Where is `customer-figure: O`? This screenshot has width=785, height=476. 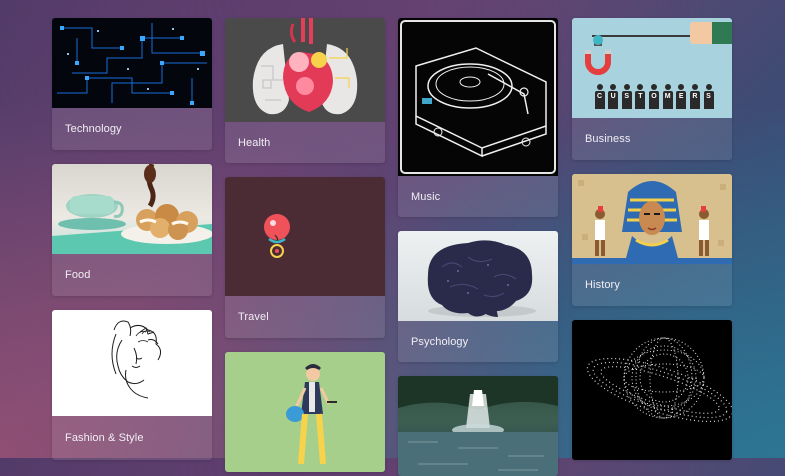 customer-figure: O is located at coordinates (654, 96).